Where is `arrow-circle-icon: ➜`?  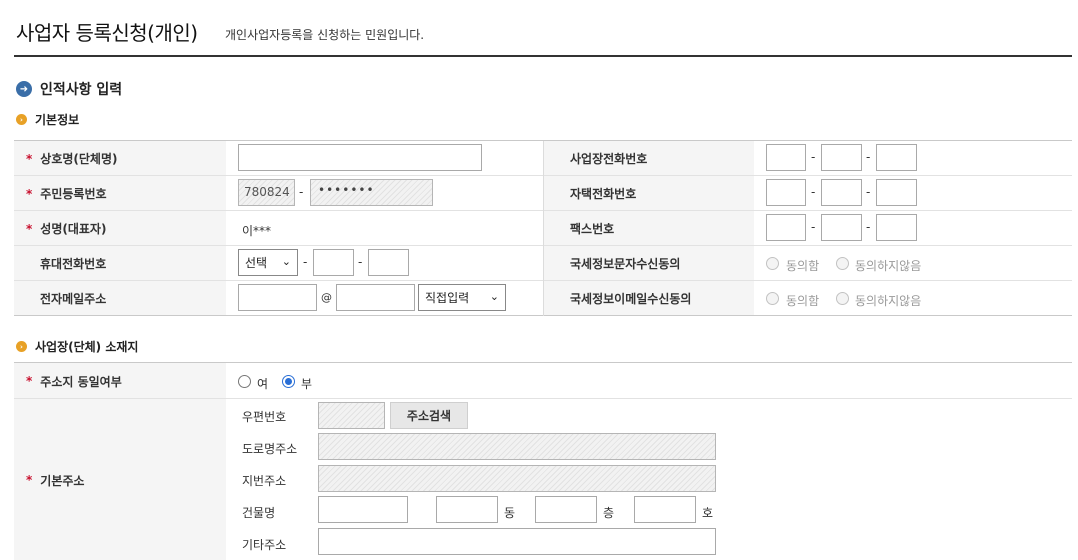
arrow-circle-icon: ➜ is located at coordinates (24, 89).